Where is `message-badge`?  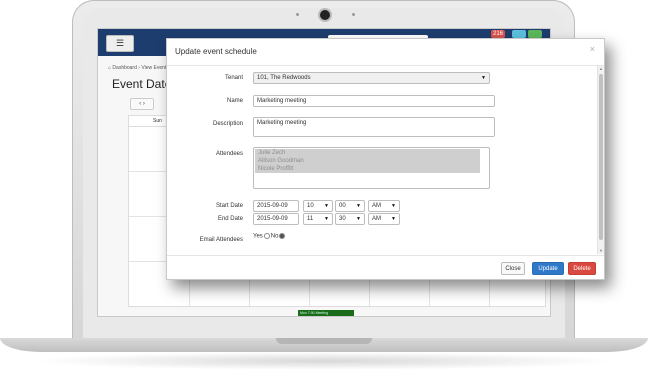
message-badge is located at coordinates (519, 34).